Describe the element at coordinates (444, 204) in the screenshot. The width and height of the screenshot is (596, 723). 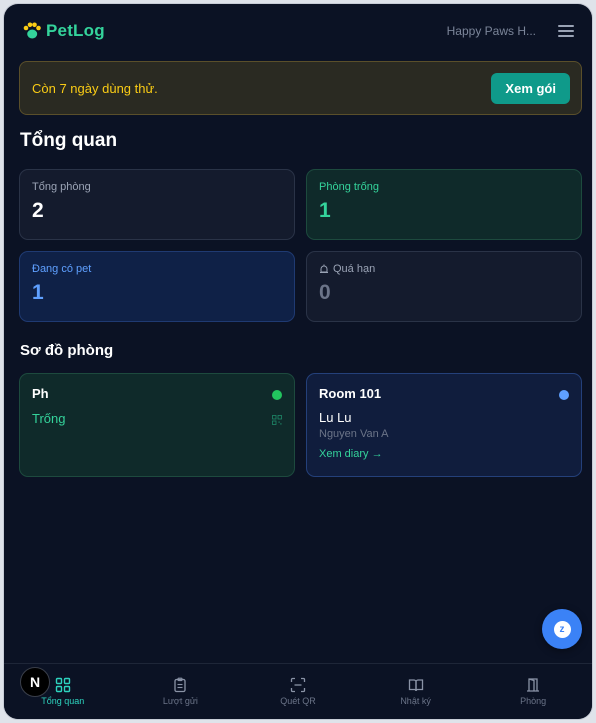
I see `stat-empty-rooms: Phòng trống 1` at that location.